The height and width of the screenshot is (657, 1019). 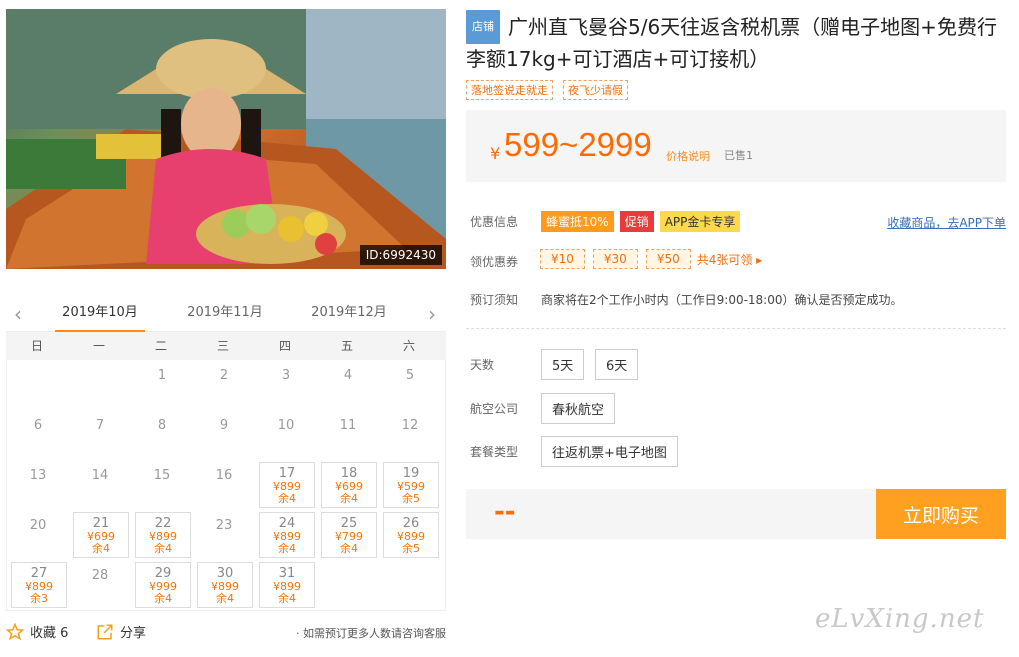 What do you see at coordinates (224, 525) in the screenshot?
I see `calendar-day-number: 23` at bounding box center [224, 525].